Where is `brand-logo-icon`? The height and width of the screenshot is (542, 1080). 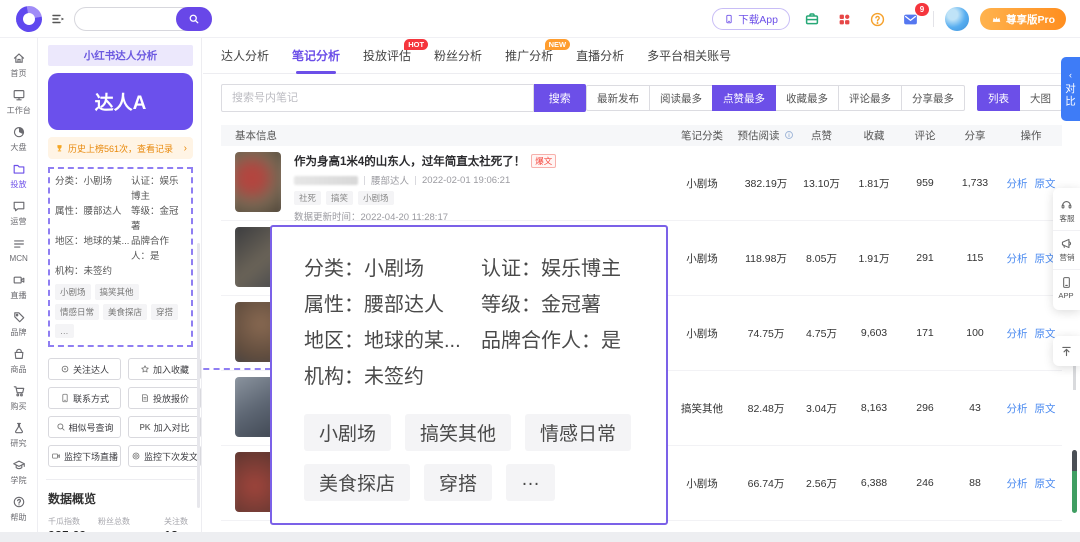 brand-logo-icon is located at coordinates (29, 19).